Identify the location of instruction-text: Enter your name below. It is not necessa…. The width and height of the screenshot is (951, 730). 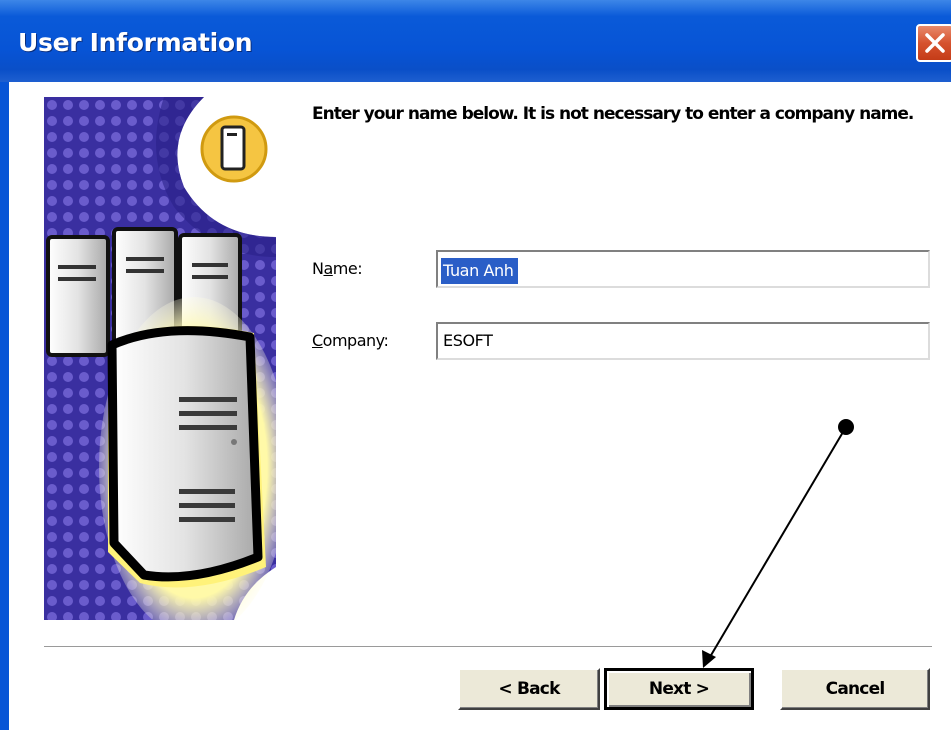
(613, 114).